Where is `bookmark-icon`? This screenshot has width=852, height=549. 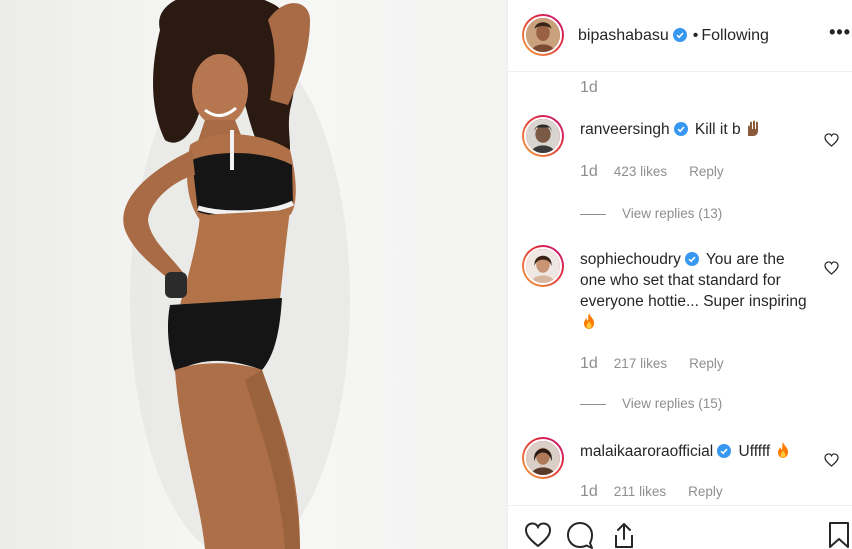
bookmark-icon is located at coordinates (839, 535).